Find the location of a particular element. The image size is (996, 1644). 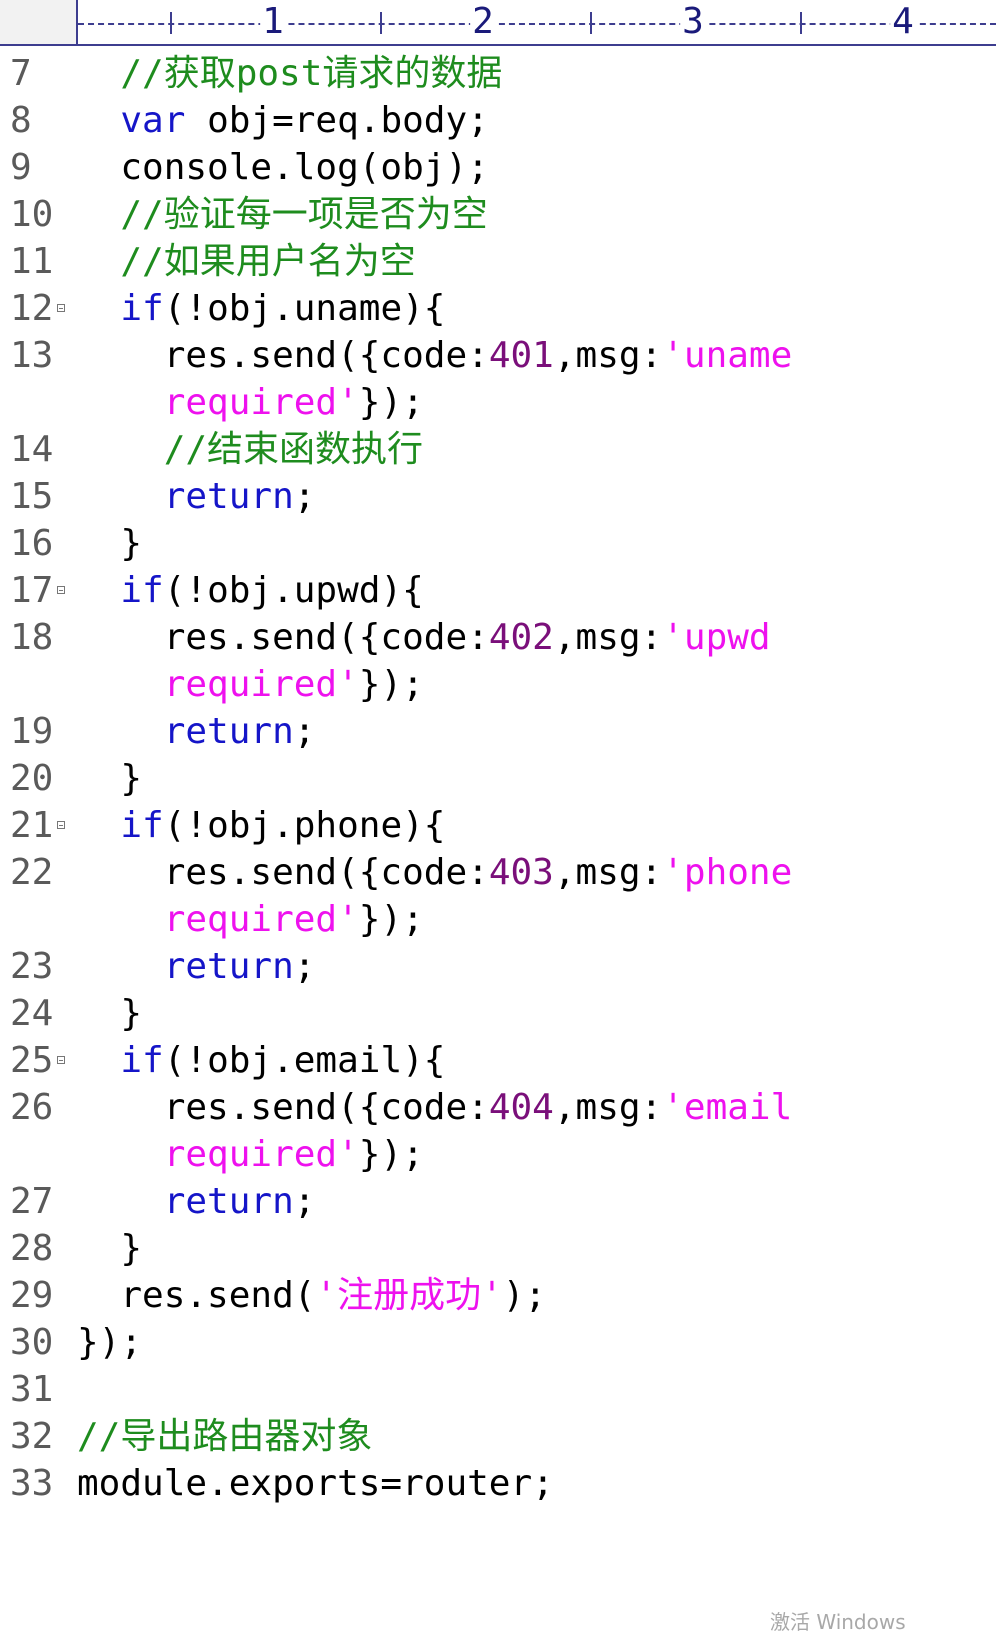

code-line: 13 res.send({code:401,msg:'uname is located at coordinates (498, 355).